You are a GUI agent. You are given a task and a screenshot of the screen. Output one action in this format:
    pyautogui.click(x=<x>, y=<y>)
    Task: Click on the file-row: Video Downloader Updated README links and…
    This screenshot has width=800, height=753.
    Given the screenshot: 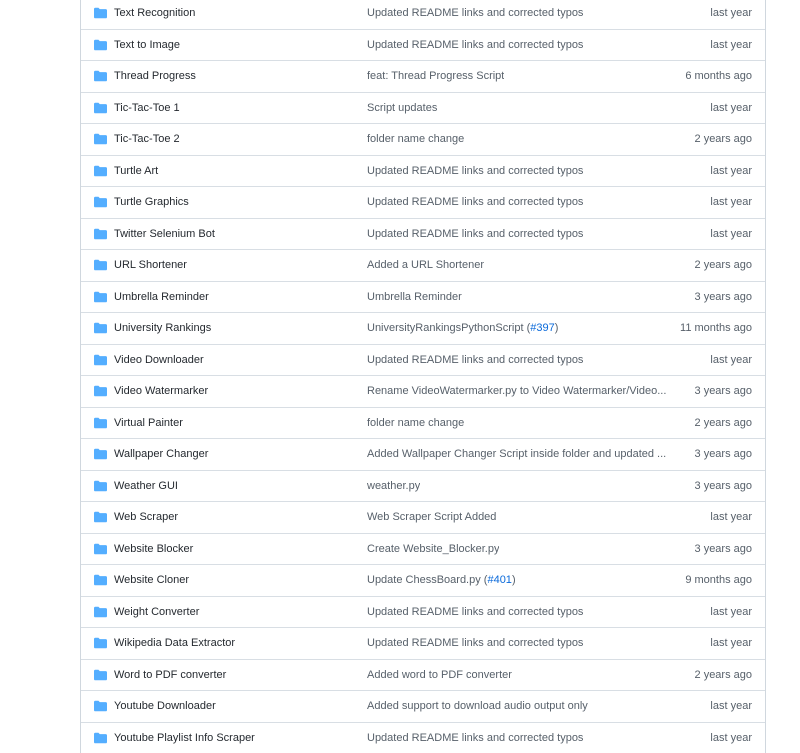 What is the action you would take?
    pyautogui.click(x=423, y=360)
    